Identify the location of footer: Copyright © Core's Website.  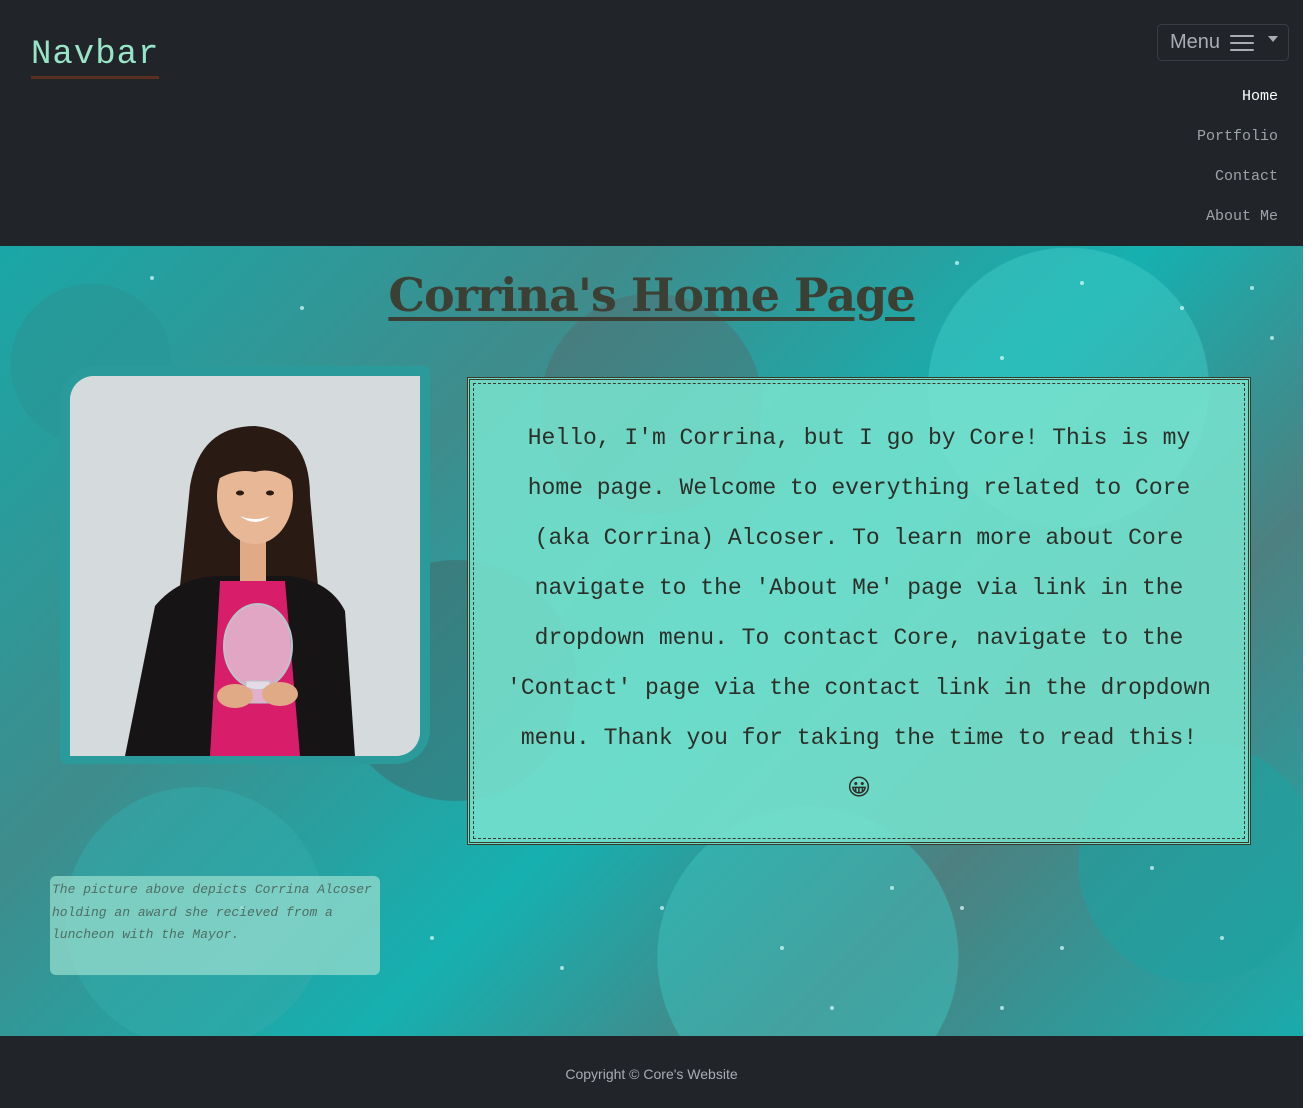
(651, 1072).